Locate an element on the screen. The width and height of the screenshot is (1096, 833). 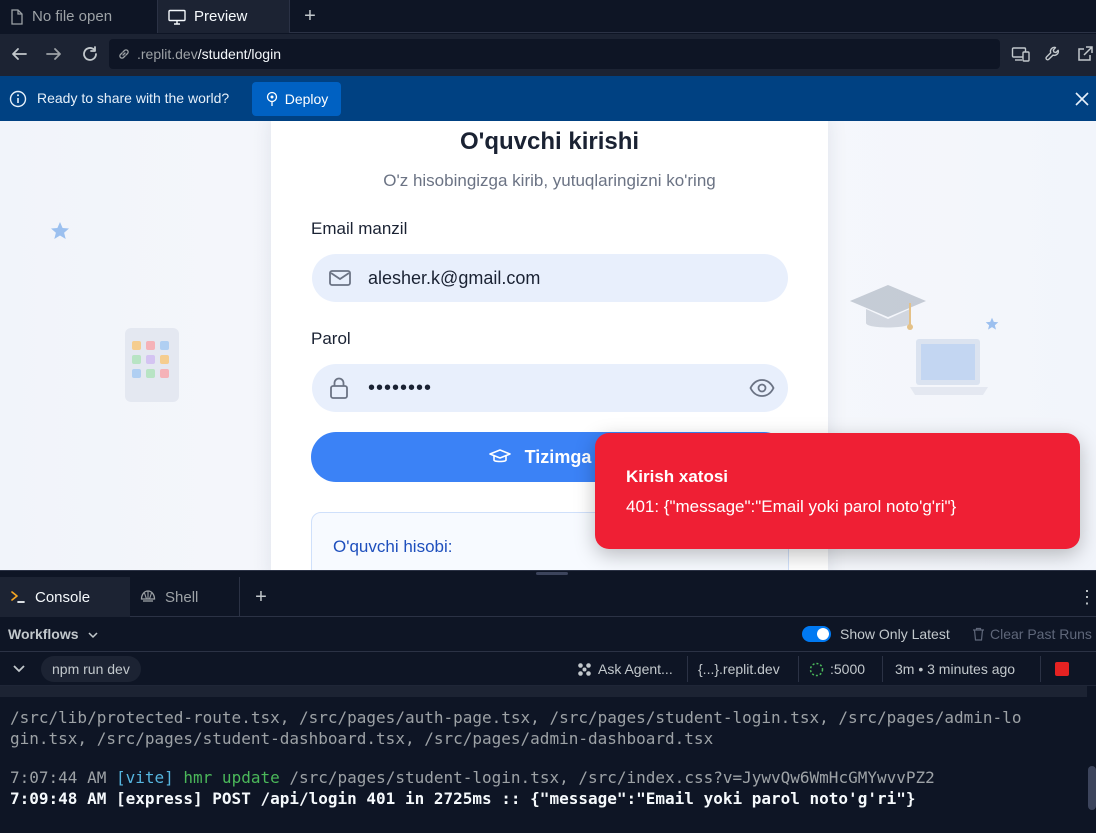
monitor-icon is located at coordinates (177, 17).